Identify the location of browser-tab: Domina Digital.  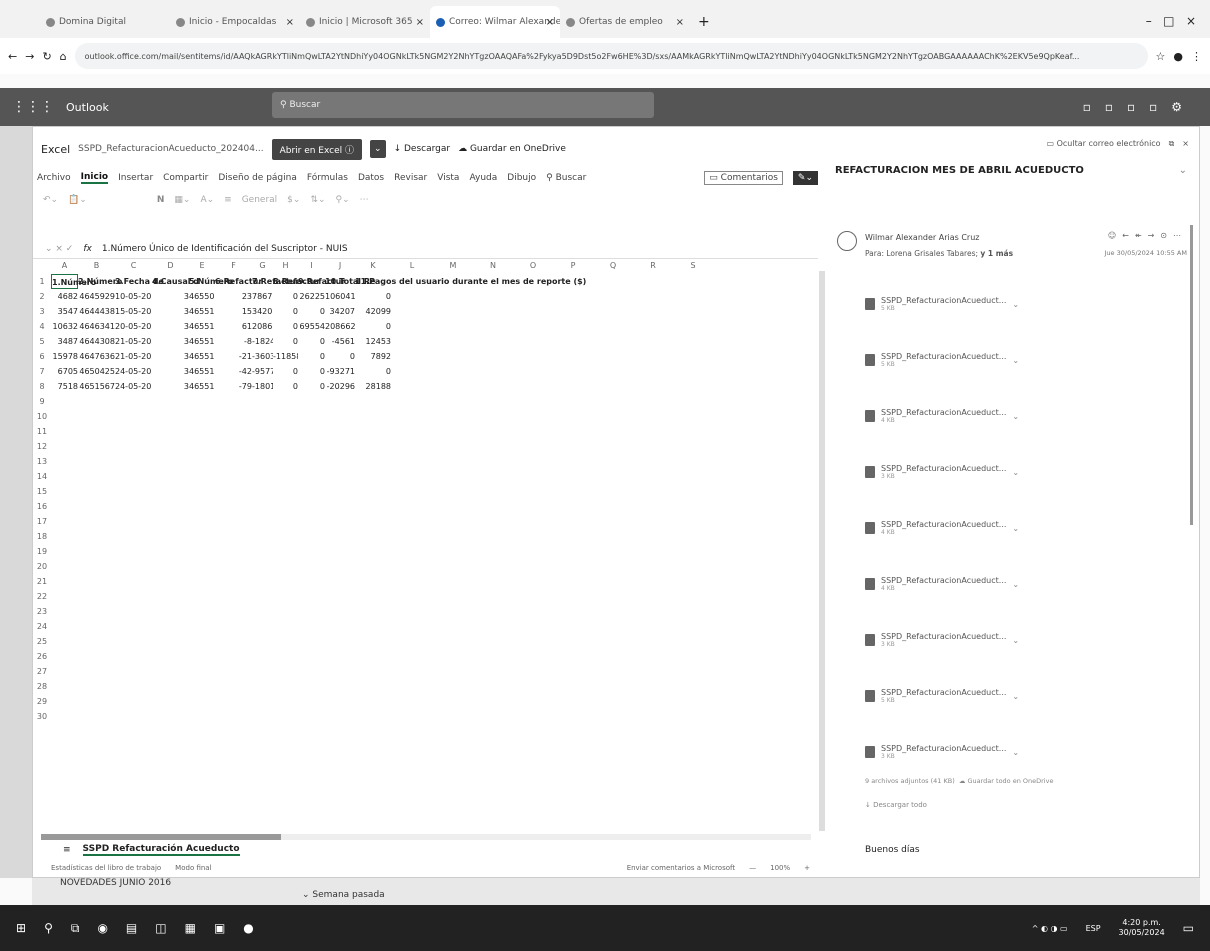
(105, 22).